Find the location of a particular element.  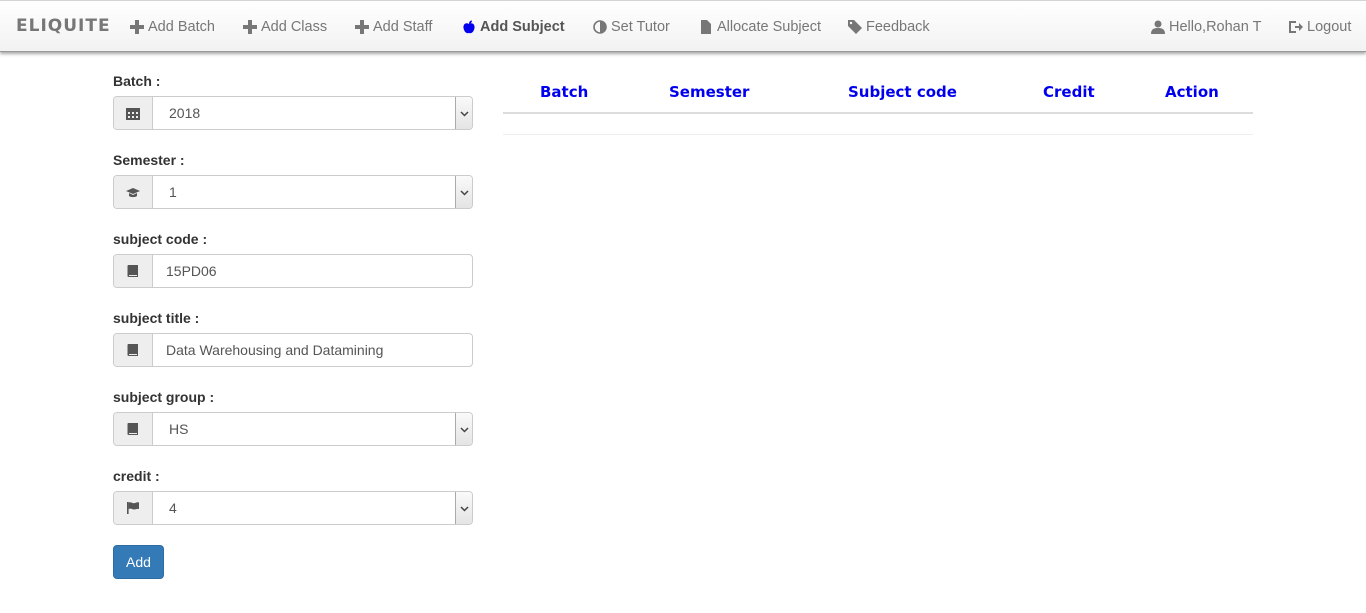

nav-feedback-label: Feedback is located at coordinates (898, 27).